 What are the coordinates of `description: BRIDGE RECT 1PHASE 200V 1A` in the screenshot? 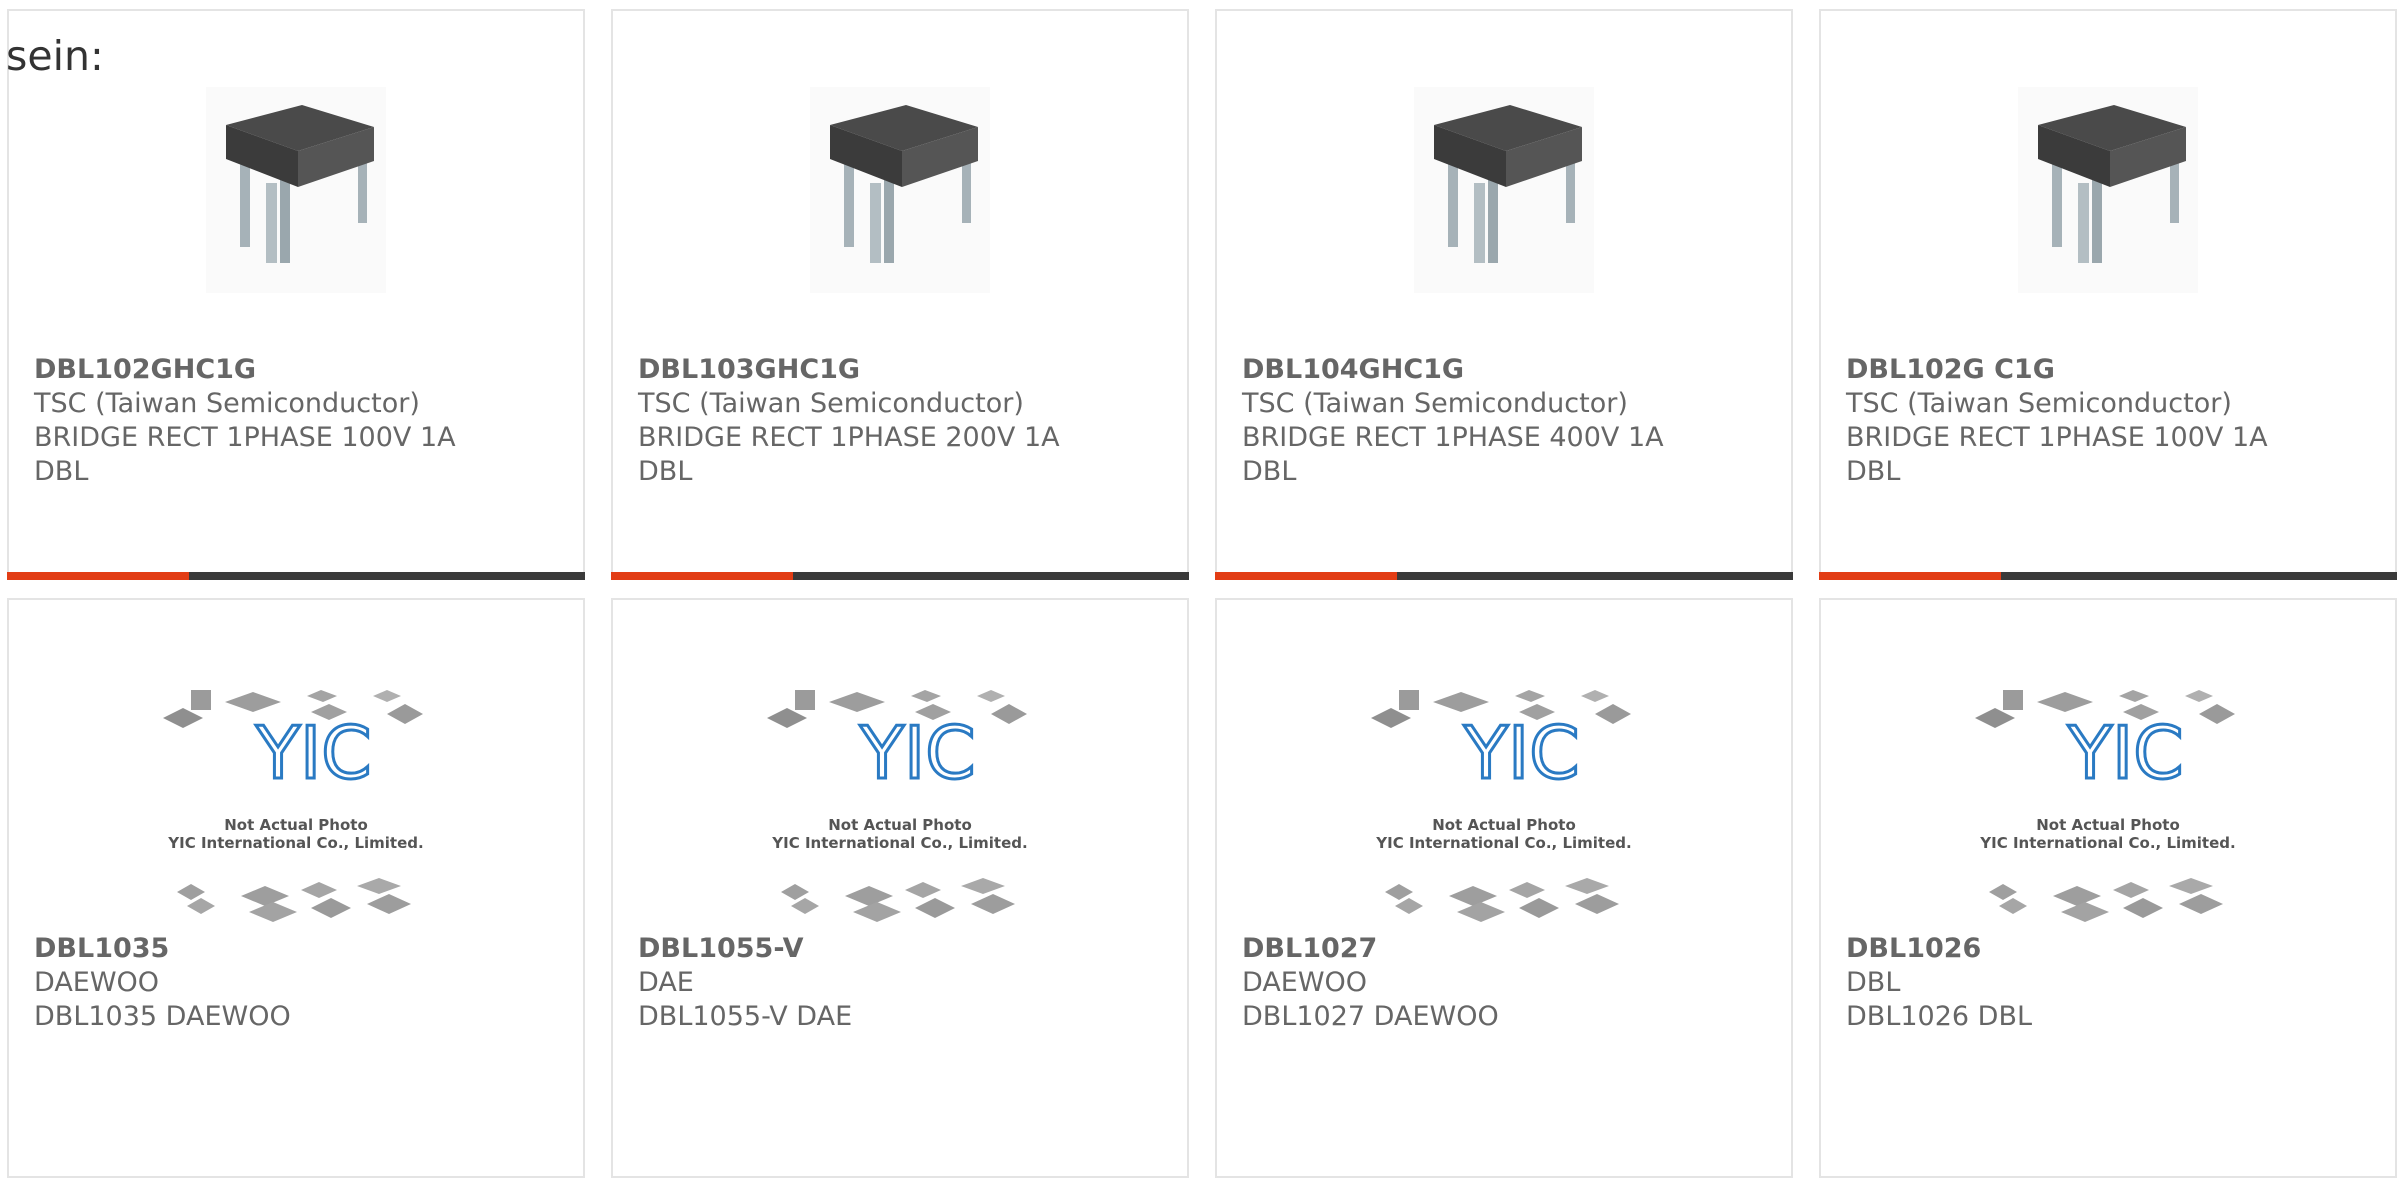 It's located at (849, 437).